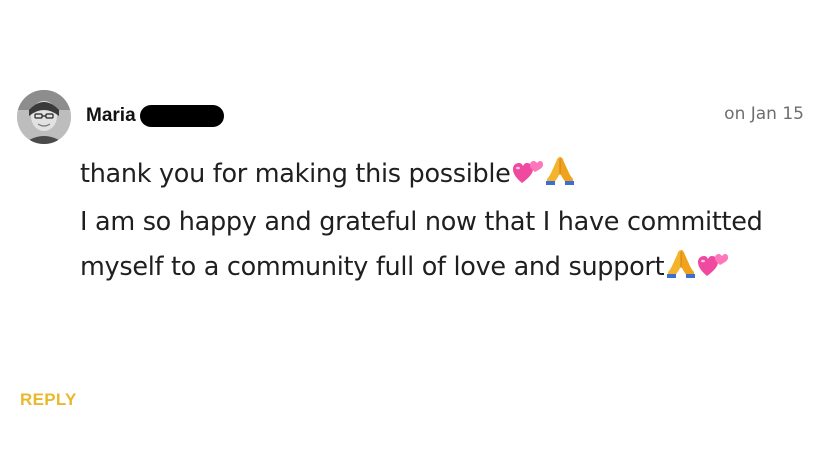 The height and width of the screenshot is (470, 834). Describe the element at coordinates (295, 174) in the screenshot. I see `comment-line-1-text: thank you for making this possible` at that location.